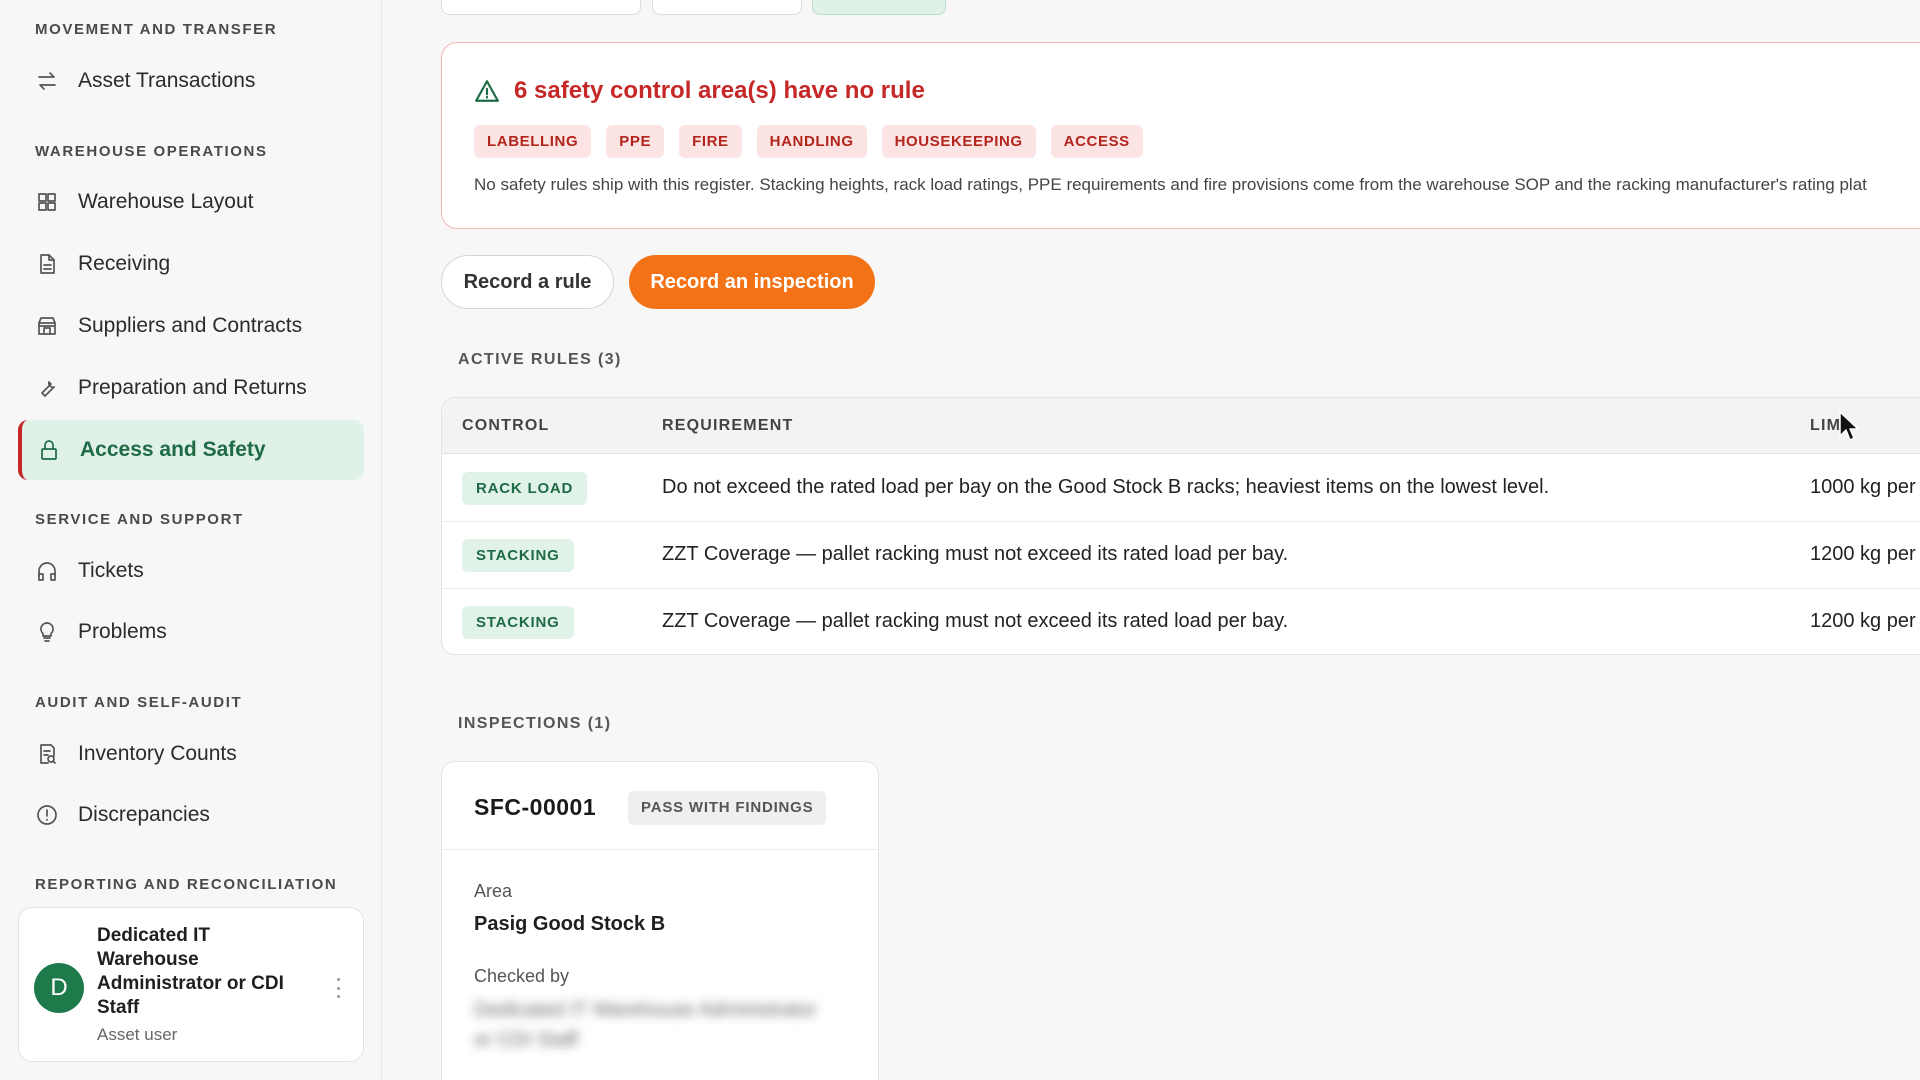 The image size is (1920, 1080). I want to click on control-badge: RACK LOAD, so click(525, 488).